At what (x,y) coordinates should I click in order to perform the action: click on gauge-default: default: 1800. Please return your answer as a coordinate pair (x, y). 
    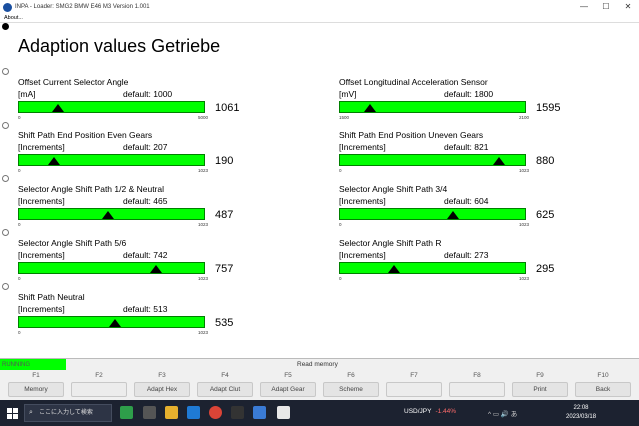
    Looking at the image, I should click on (469, 94).